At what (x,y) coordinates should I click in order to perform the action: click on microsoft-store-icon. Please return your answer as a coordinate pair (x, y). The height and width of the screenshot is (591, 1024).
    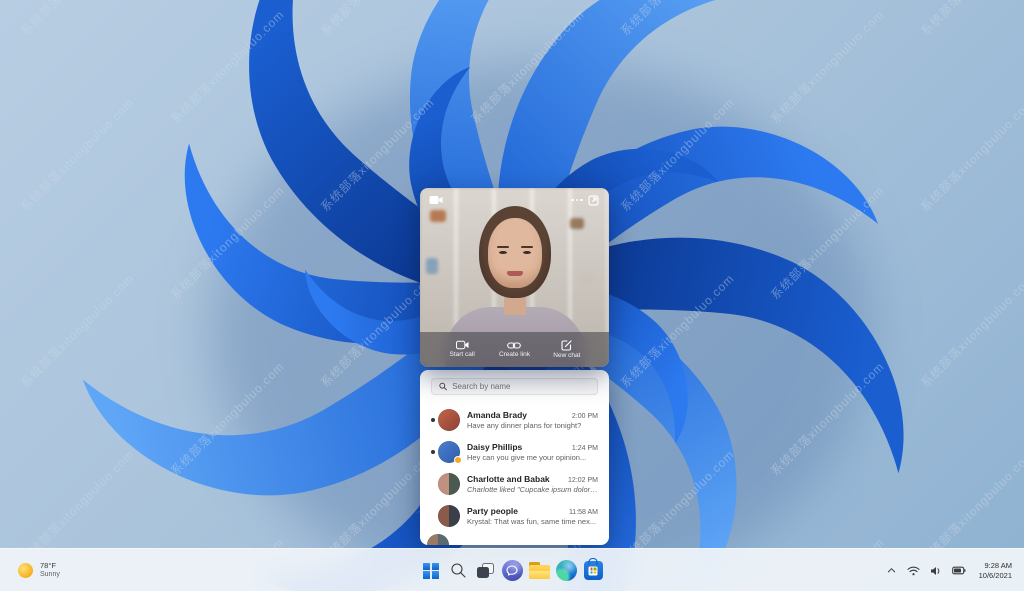
    Looking at the image, I should click on (593, 569).